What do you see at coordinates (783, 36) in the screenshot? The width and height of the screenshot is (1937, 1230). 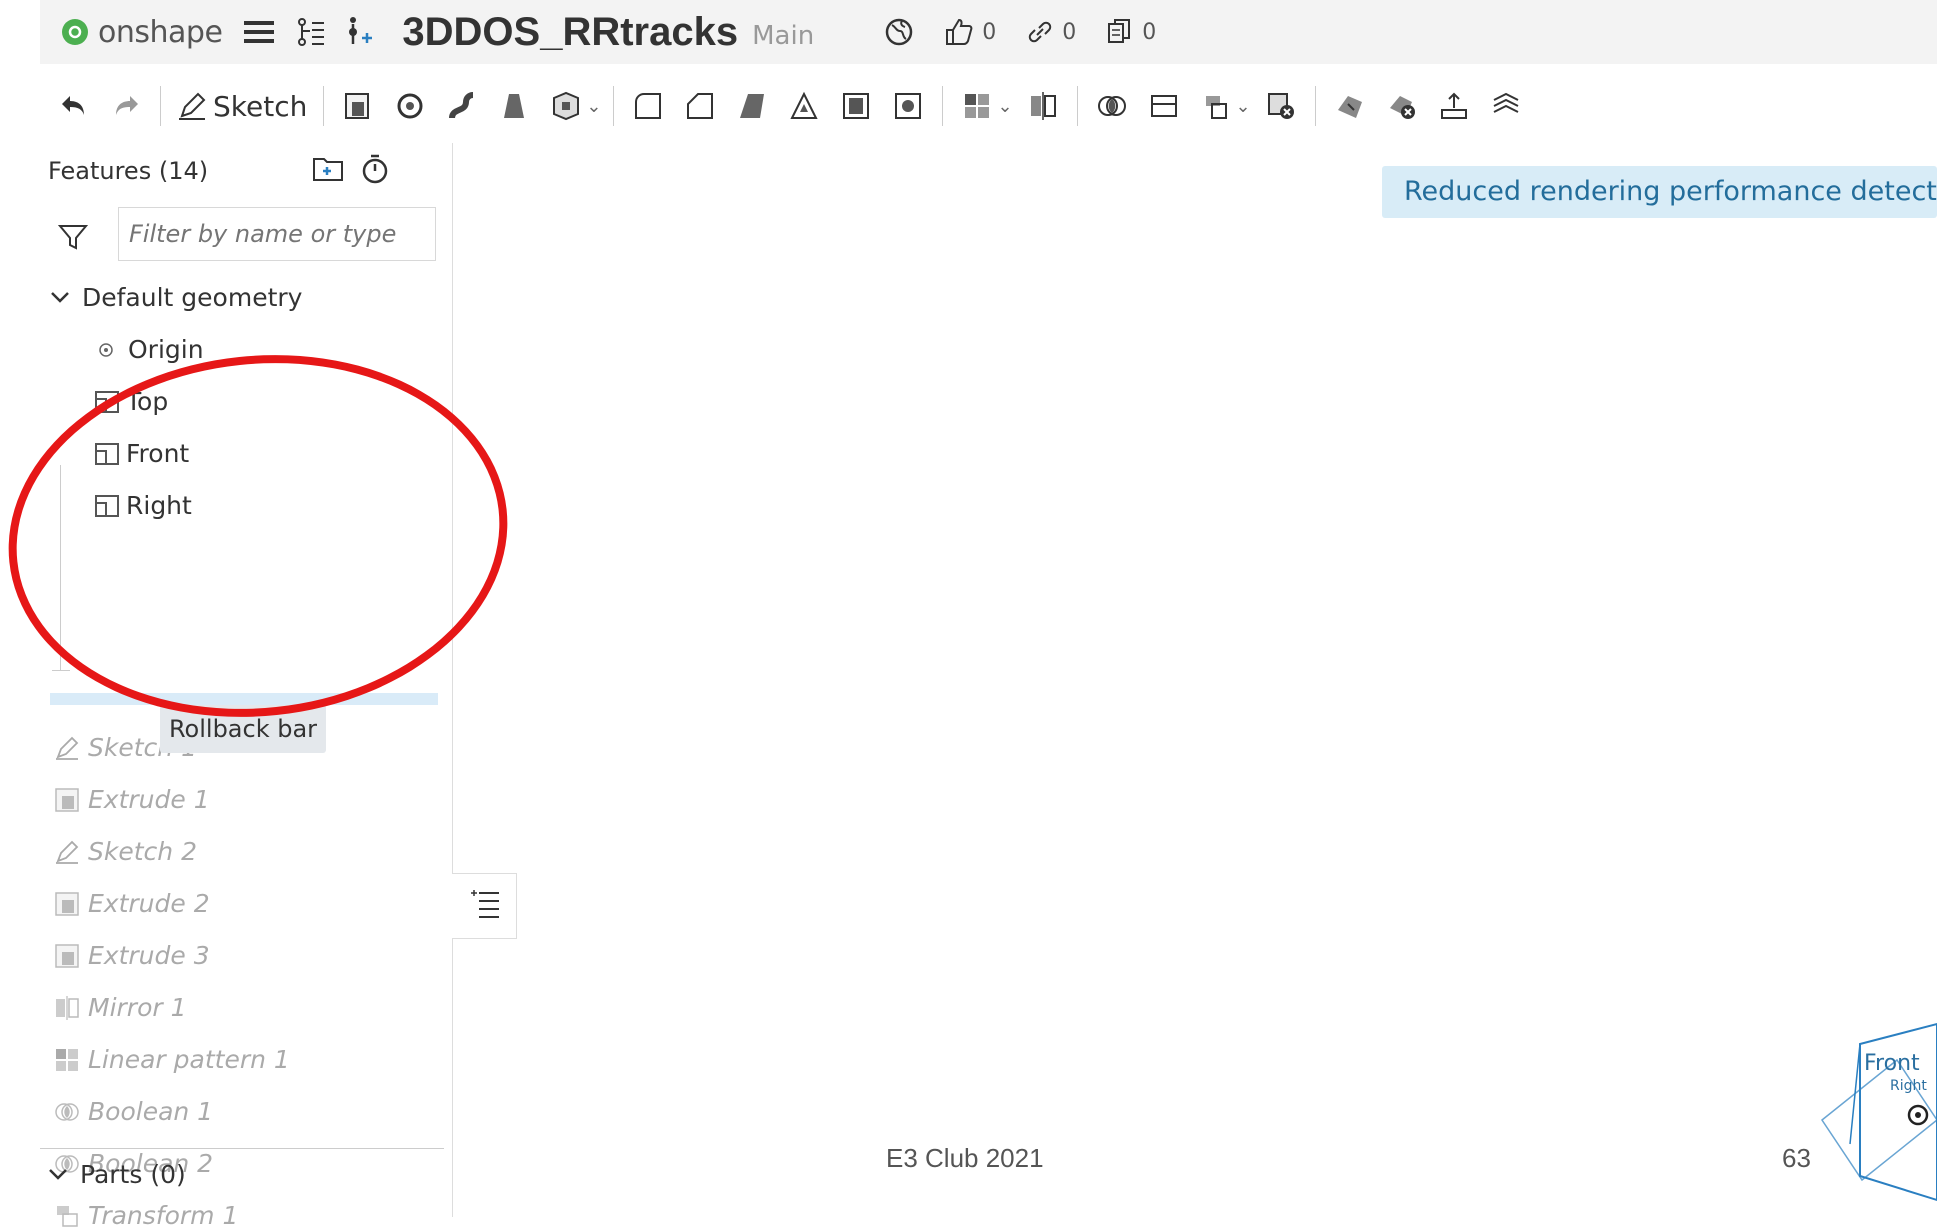 I see `workspace-branch: Main` at bounding box center [783, 36].